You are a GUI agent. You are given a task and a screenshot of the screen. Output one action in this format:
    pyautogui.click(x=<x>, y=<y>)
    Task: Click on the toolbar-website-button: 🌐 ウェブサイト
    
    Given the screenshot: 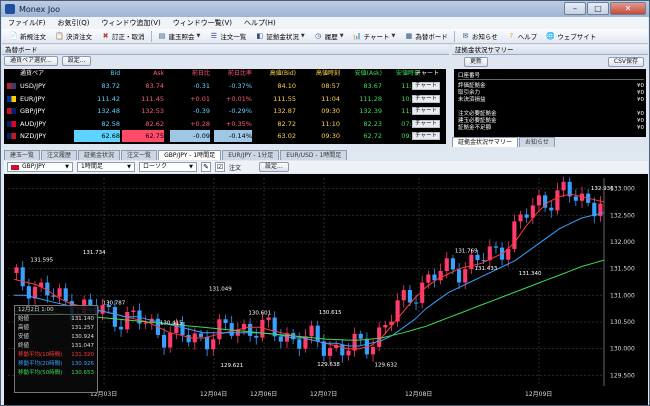 What is the action you would take?
    pyautogui.click(x=571, y=36)
    